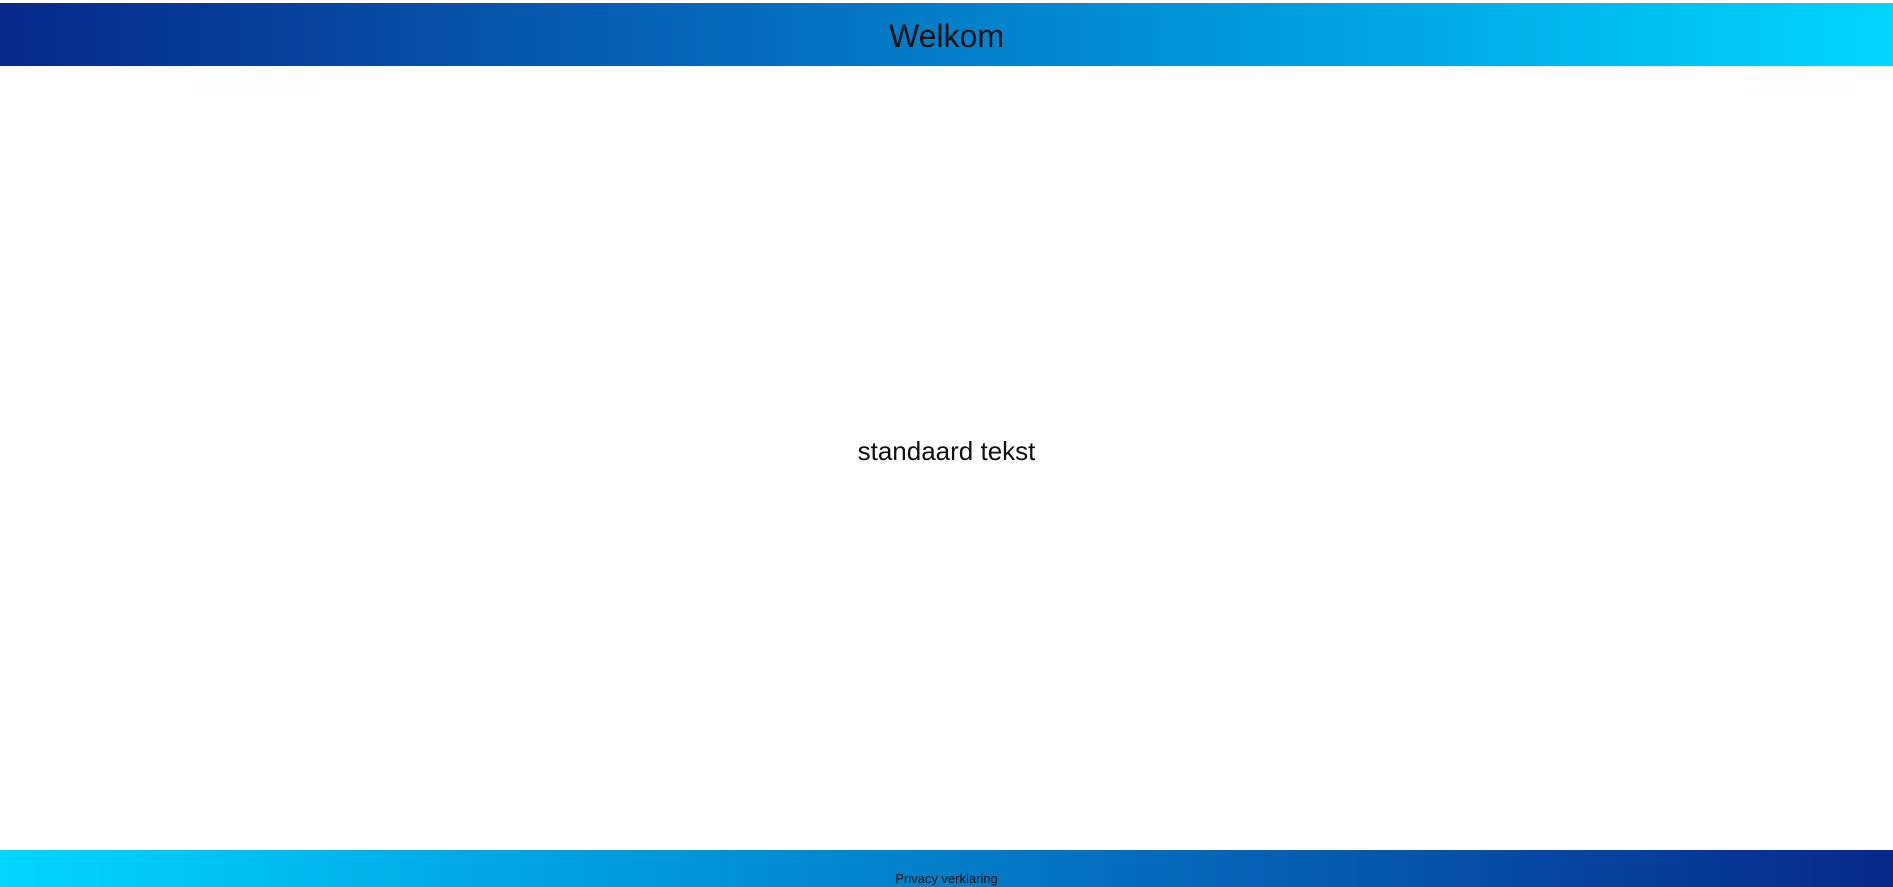 The height and width of the screenshot is (887, 1893). I want to click on privacy-link: Privacy verklaring, so click(946, 878).